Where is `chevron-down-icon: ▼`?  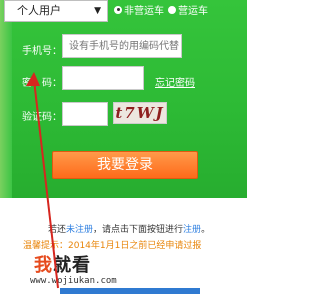 chevron-down-icon: ▼ is located at coordinates (97, 11).